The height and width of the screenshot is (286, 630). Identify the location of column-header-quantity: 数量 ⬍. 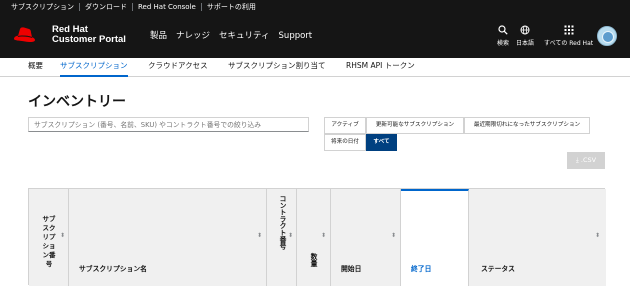
(314, 237).